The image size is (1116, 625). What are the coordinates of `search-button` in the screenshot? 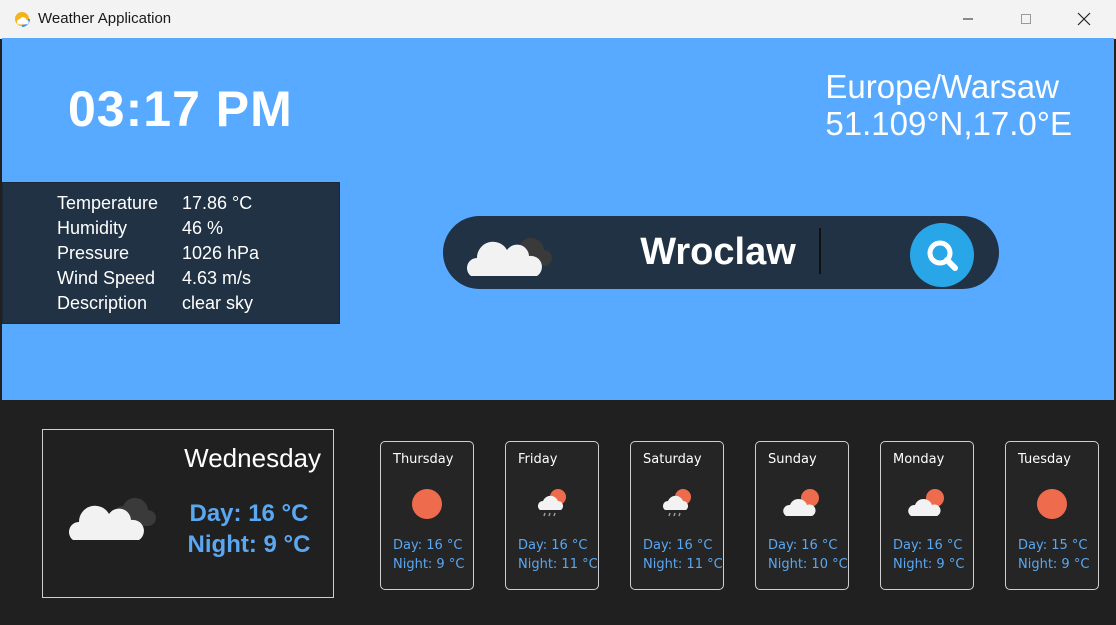 It's located at (942, 255).